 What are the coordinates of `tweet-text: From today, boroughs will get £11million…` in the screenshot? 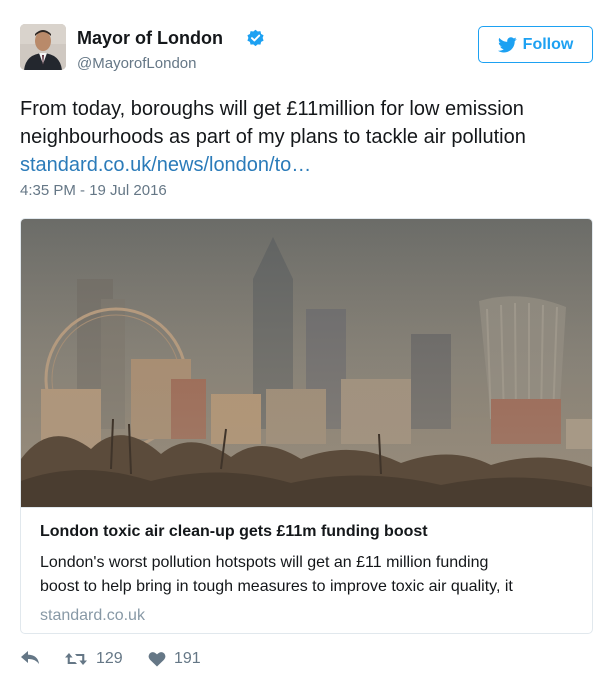 It's located at (305, 137).